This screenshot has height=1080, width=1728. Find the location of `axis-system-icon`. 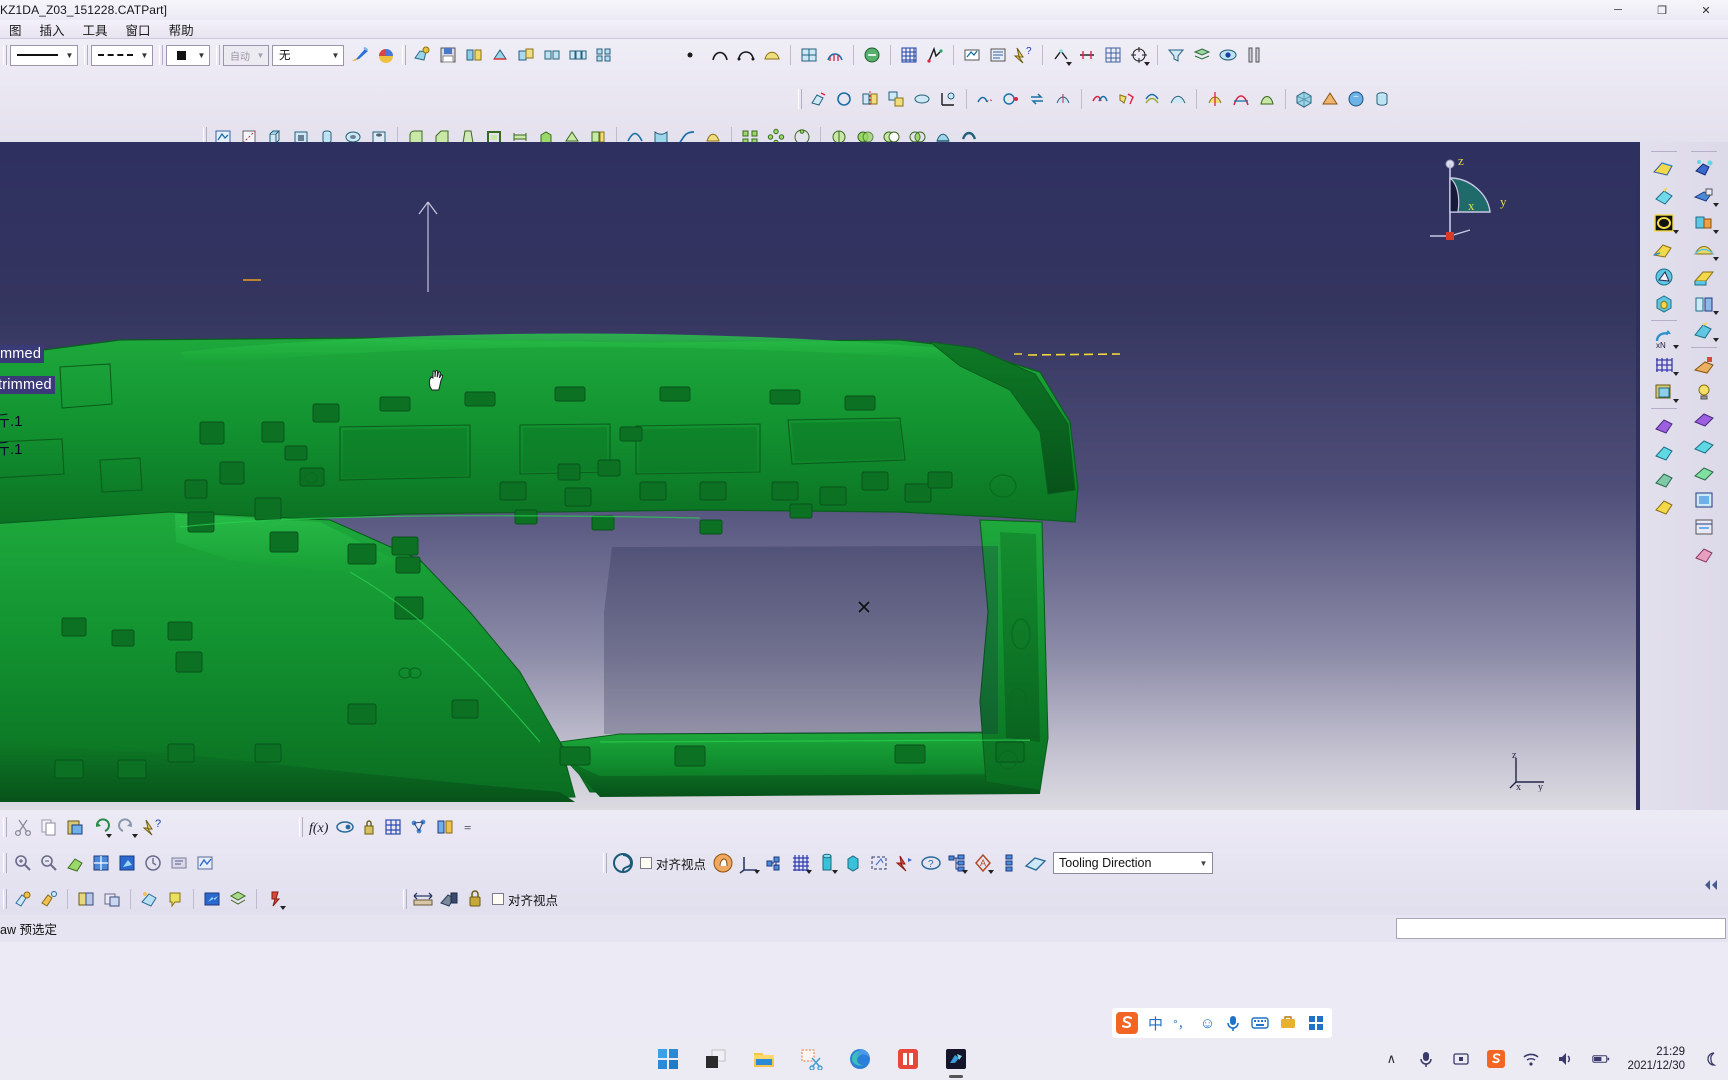

axis-system-icon is located at coordinates (749, 863).